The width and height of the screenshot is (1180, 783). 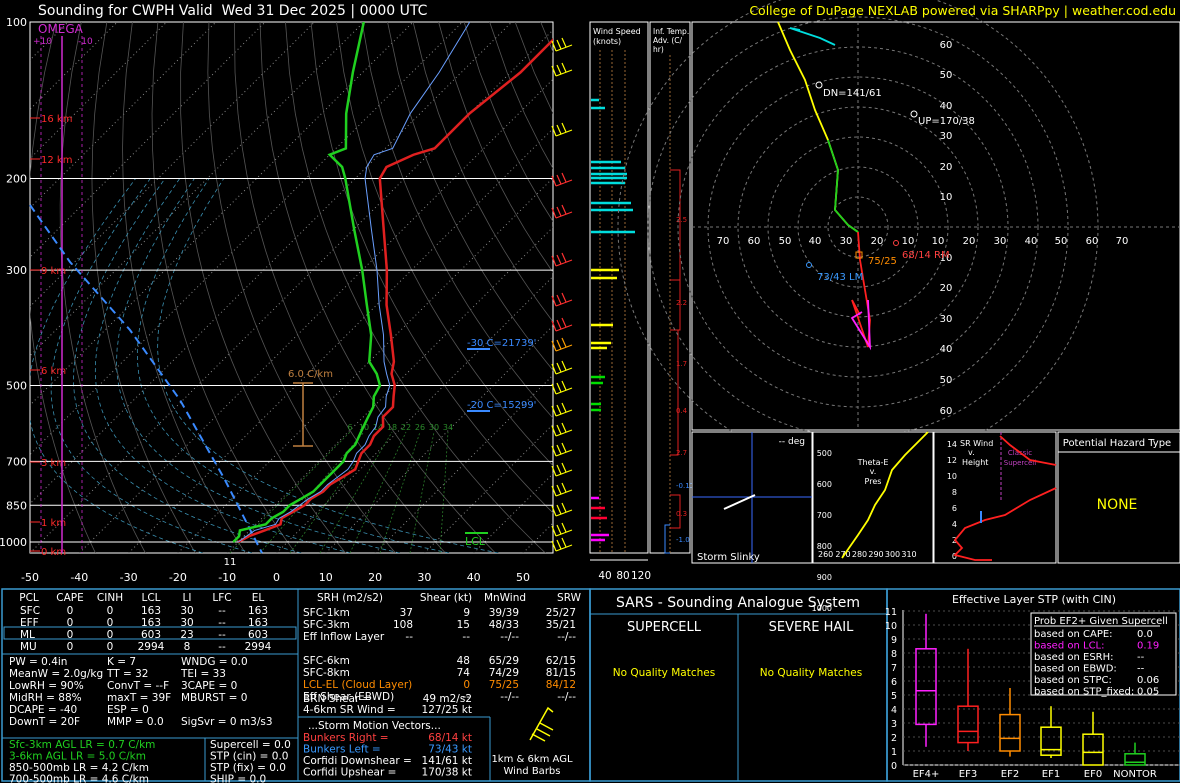 I want to click on lapse-rate-text: 700-500mb LR = 4.6 C/km, so click(x=79, y=778).